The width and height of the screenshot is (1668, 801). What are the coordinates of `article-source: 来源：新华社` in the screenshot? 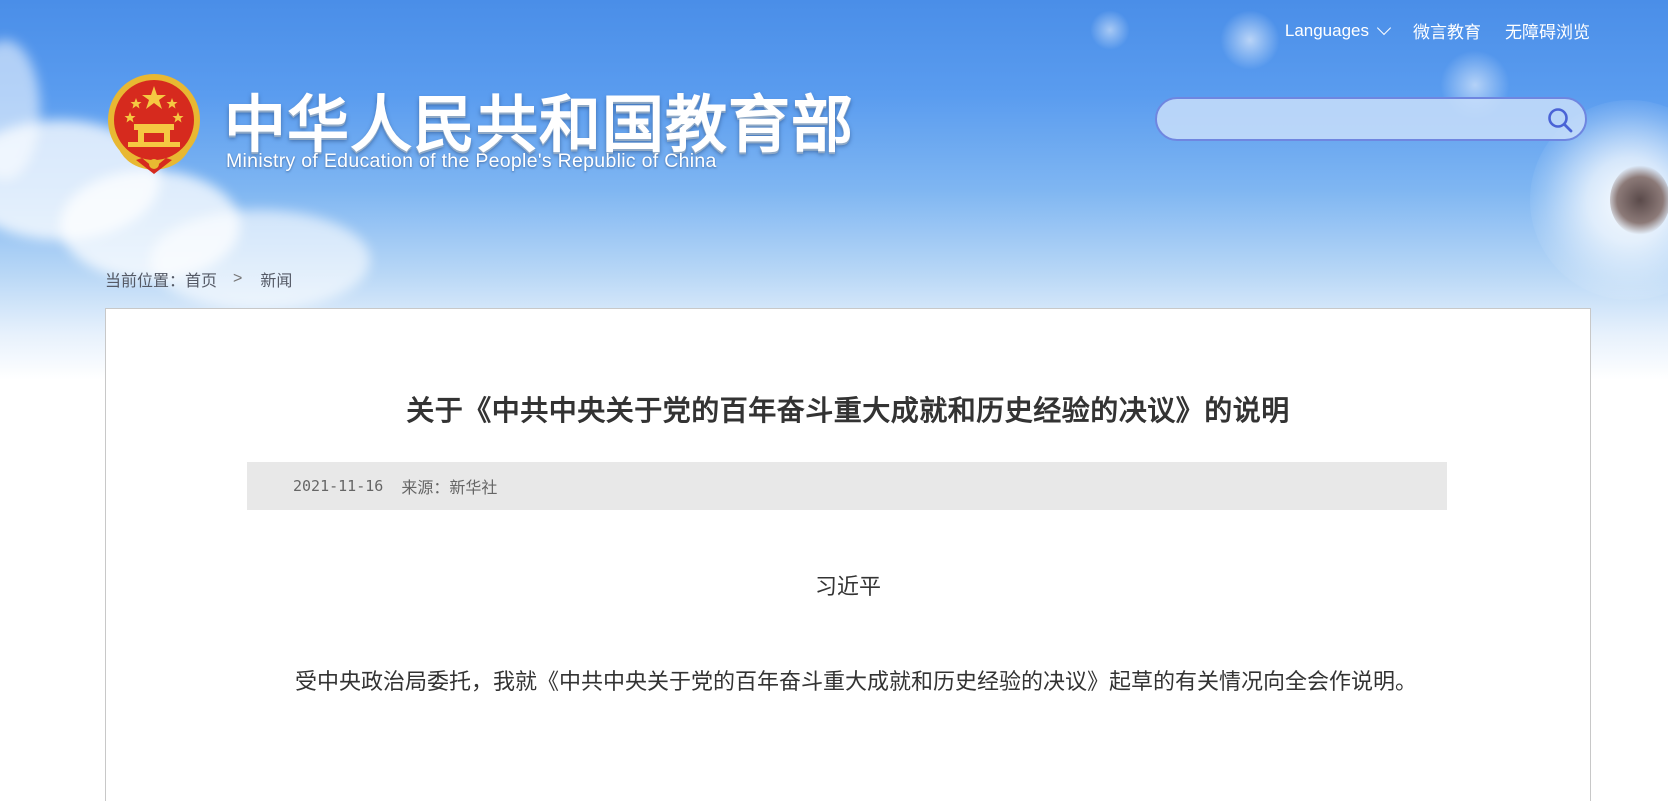 It's located at (449, 487).